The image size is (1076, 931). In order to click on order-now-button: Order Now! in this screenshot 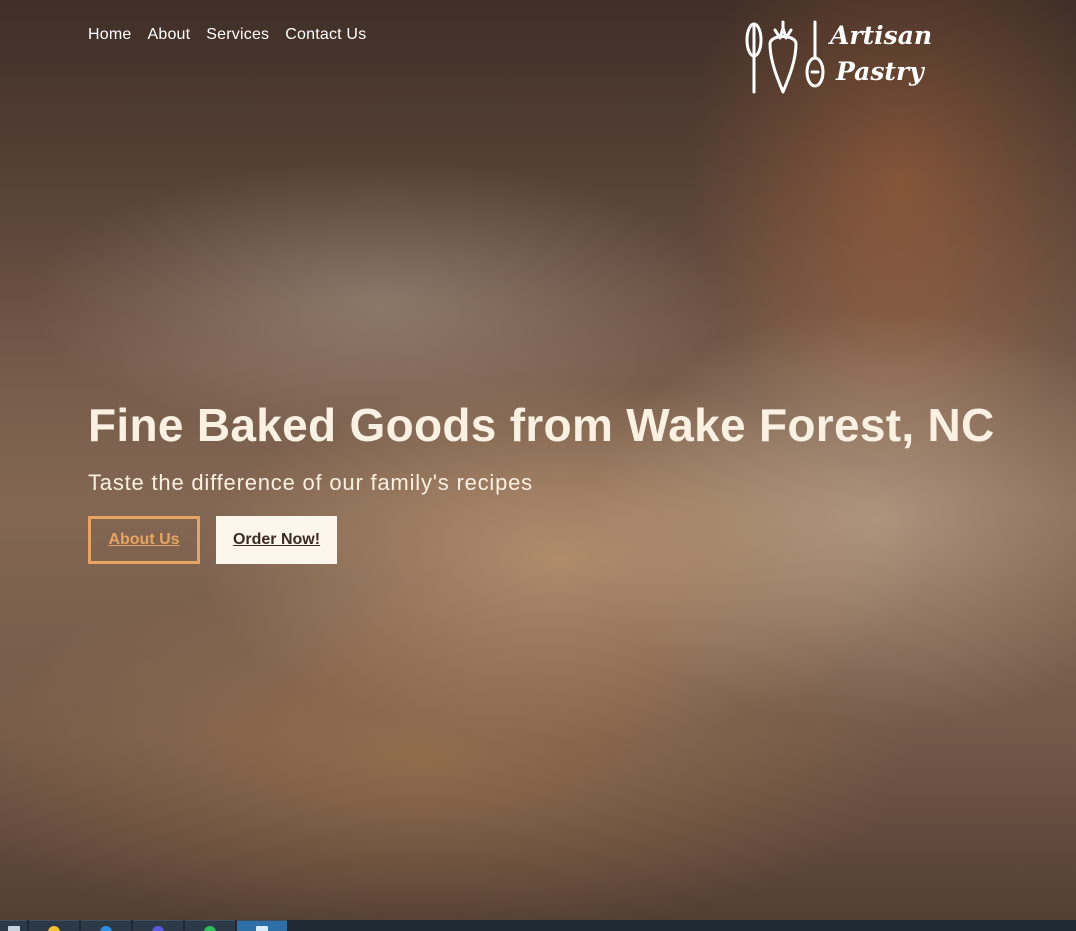, I will do `click(276, 540)`.